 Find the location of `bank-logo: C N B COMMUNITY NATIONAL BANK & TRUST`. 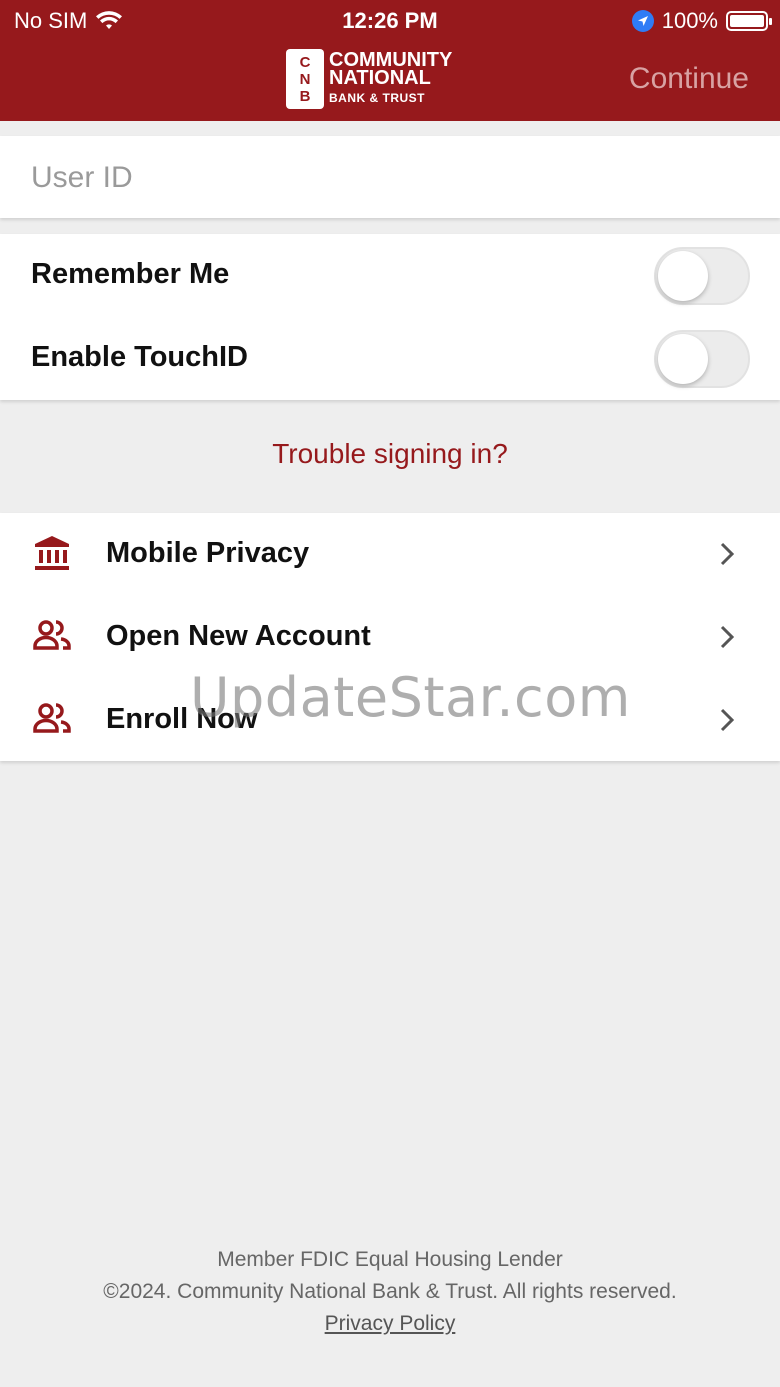

bank-logo: C N B COMMUNITY NATIONAL BANK & TRUST is located at coordinates (369, 79).